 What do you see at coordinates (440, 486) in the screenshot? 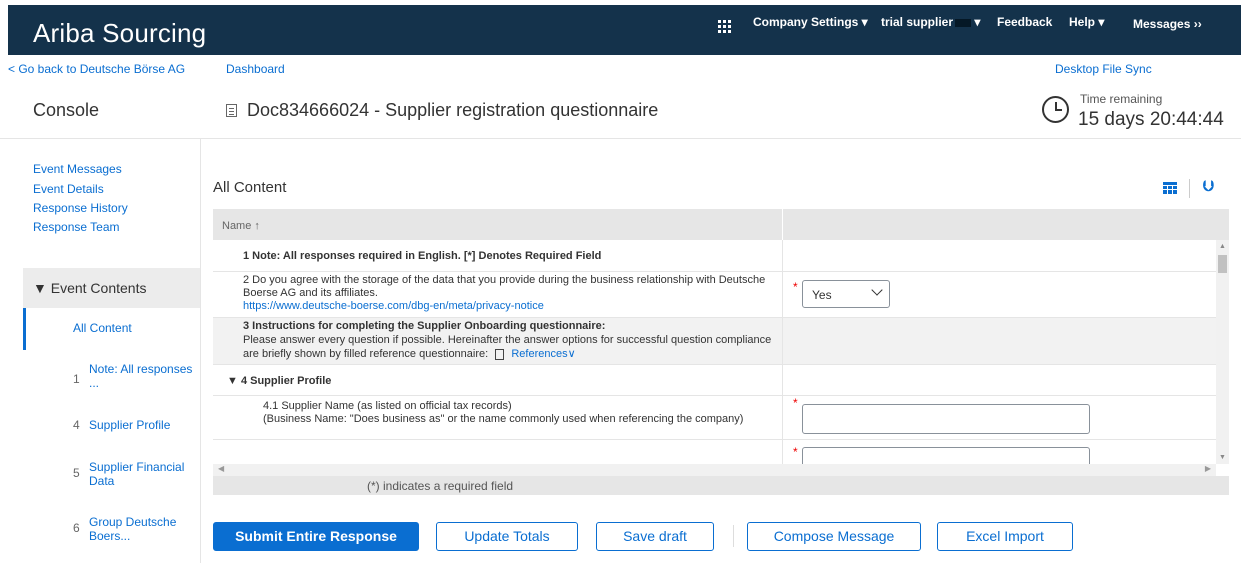
I see `required-field-note: (*) indicates a required field` at bounding box center [440, 486].